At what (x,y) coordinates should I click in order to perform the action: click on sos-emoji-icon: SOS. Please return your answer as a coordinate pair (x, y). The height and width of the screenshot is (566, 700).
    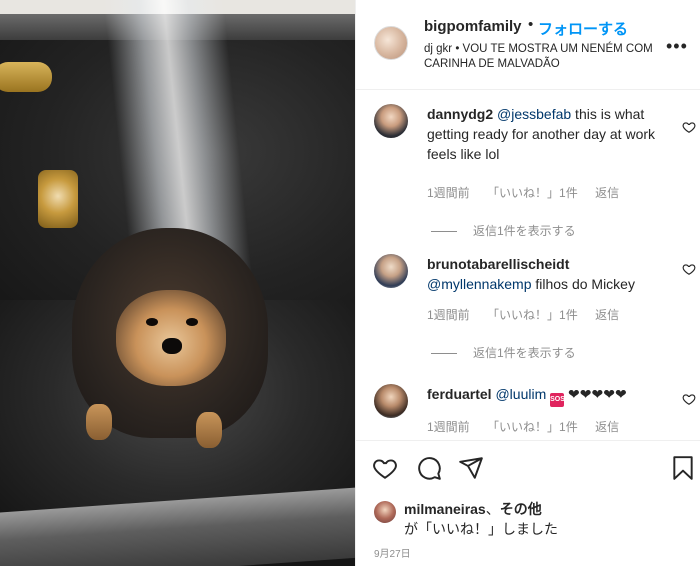
    Looking at the image, I should click on (557, 400).